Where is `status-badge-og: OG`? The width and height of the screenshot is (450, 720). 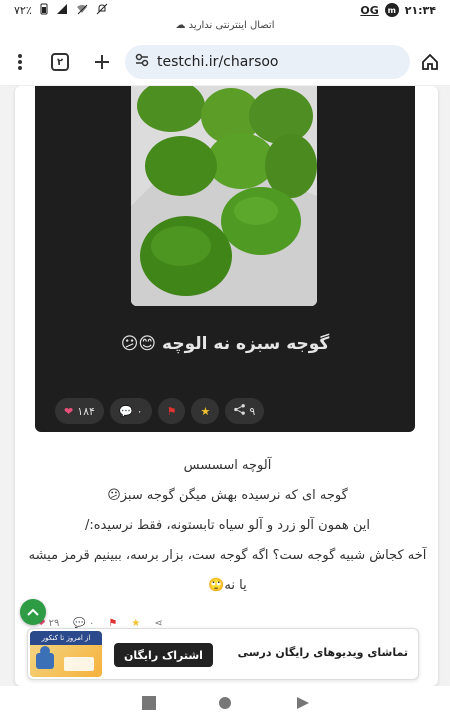 status-badge-og: OG is located at coordinates (369, 10).